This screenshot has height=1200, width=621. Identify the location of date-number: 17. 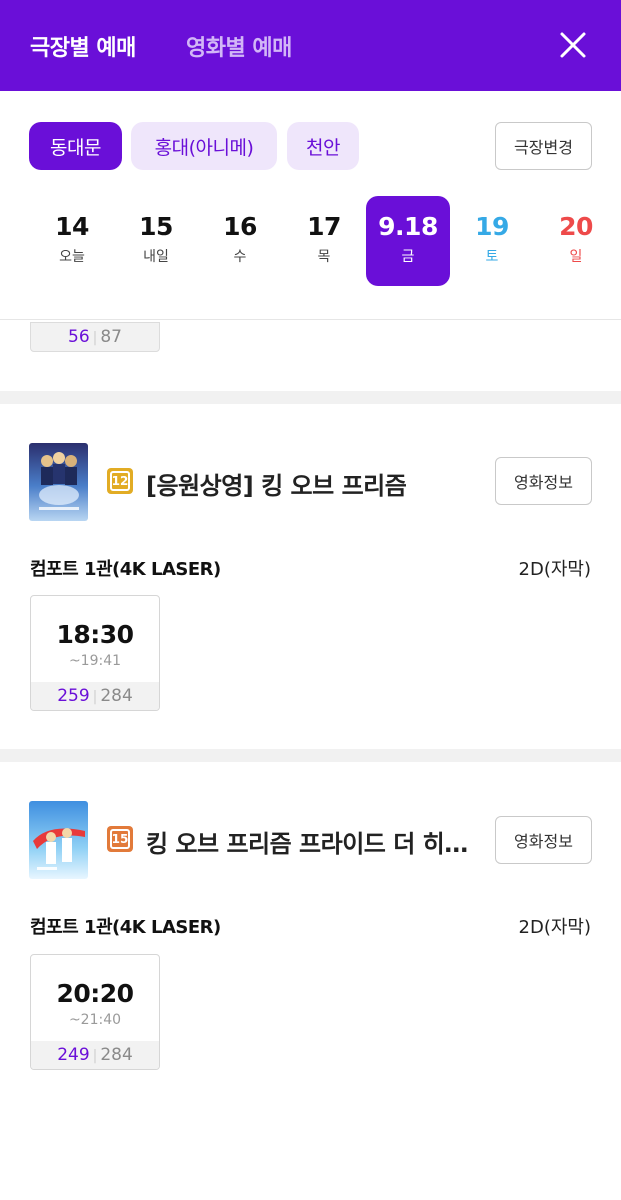
(324, 226).